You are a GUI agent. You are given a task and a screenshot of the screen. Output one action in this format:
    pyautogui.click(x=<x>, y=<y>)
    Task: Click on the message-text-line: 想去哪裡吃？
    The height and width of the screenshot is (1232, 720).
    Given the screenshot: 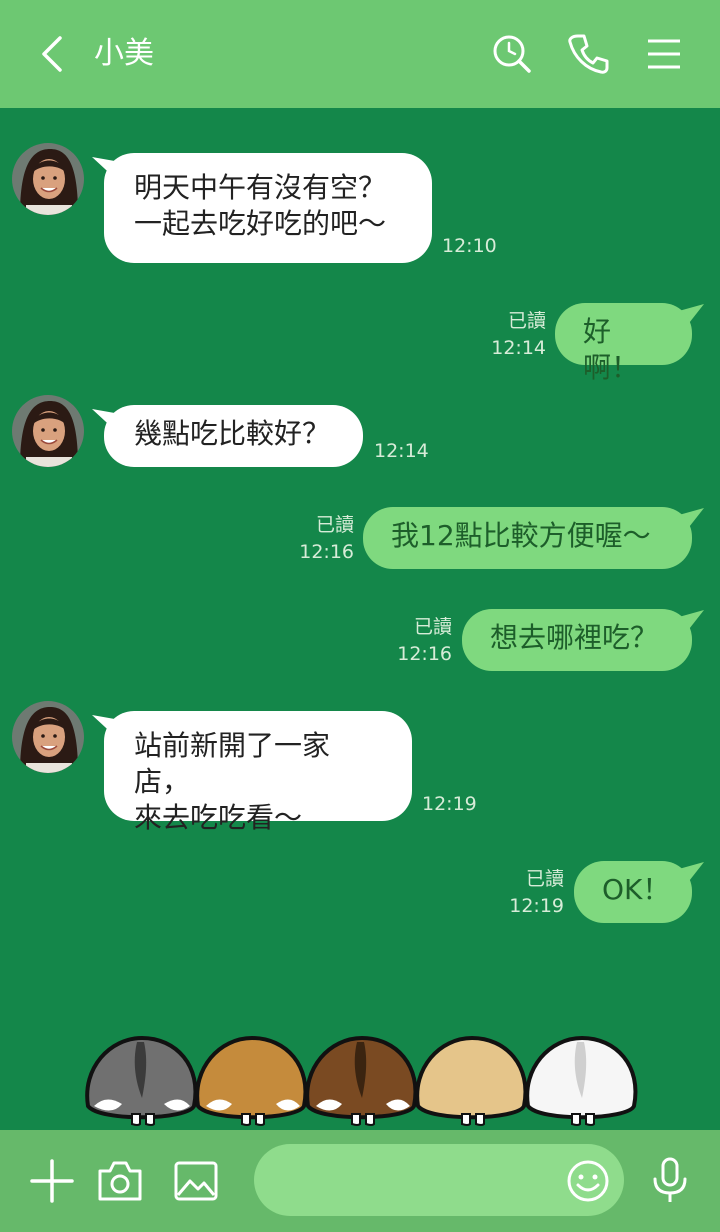 What is the action you would take?
    pyautogui.click(x=574, y=637)
    